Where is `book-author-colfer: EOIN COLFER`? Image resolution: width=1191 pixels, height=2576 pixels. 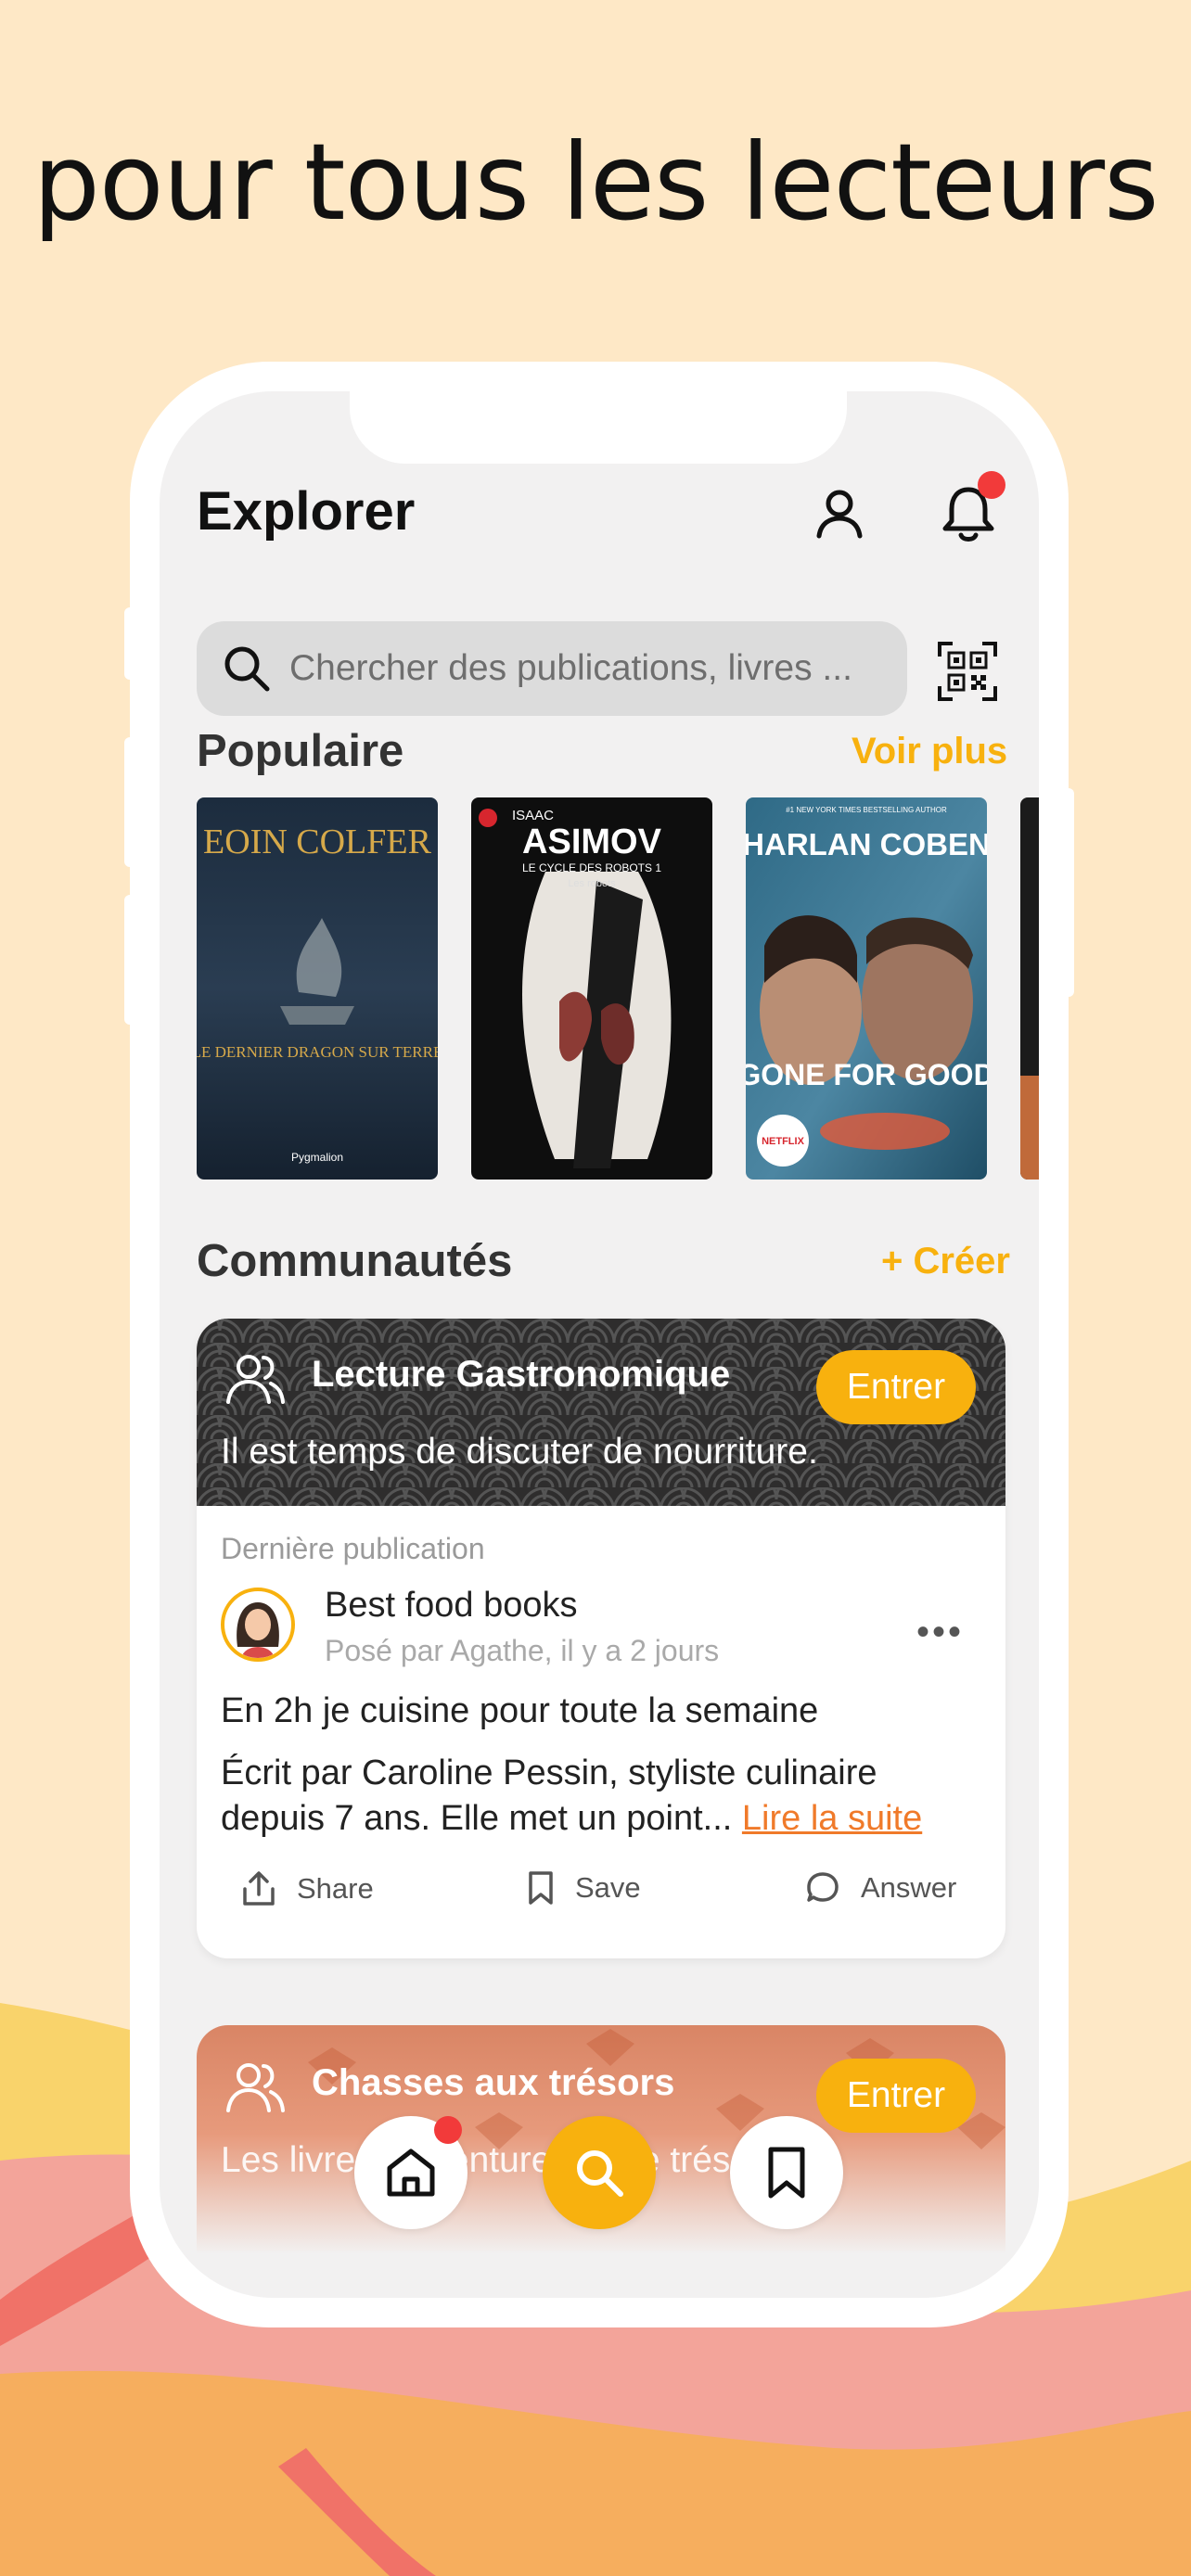
book-author-colfer: EOIN COLFER is located at coordinates (317, 842).